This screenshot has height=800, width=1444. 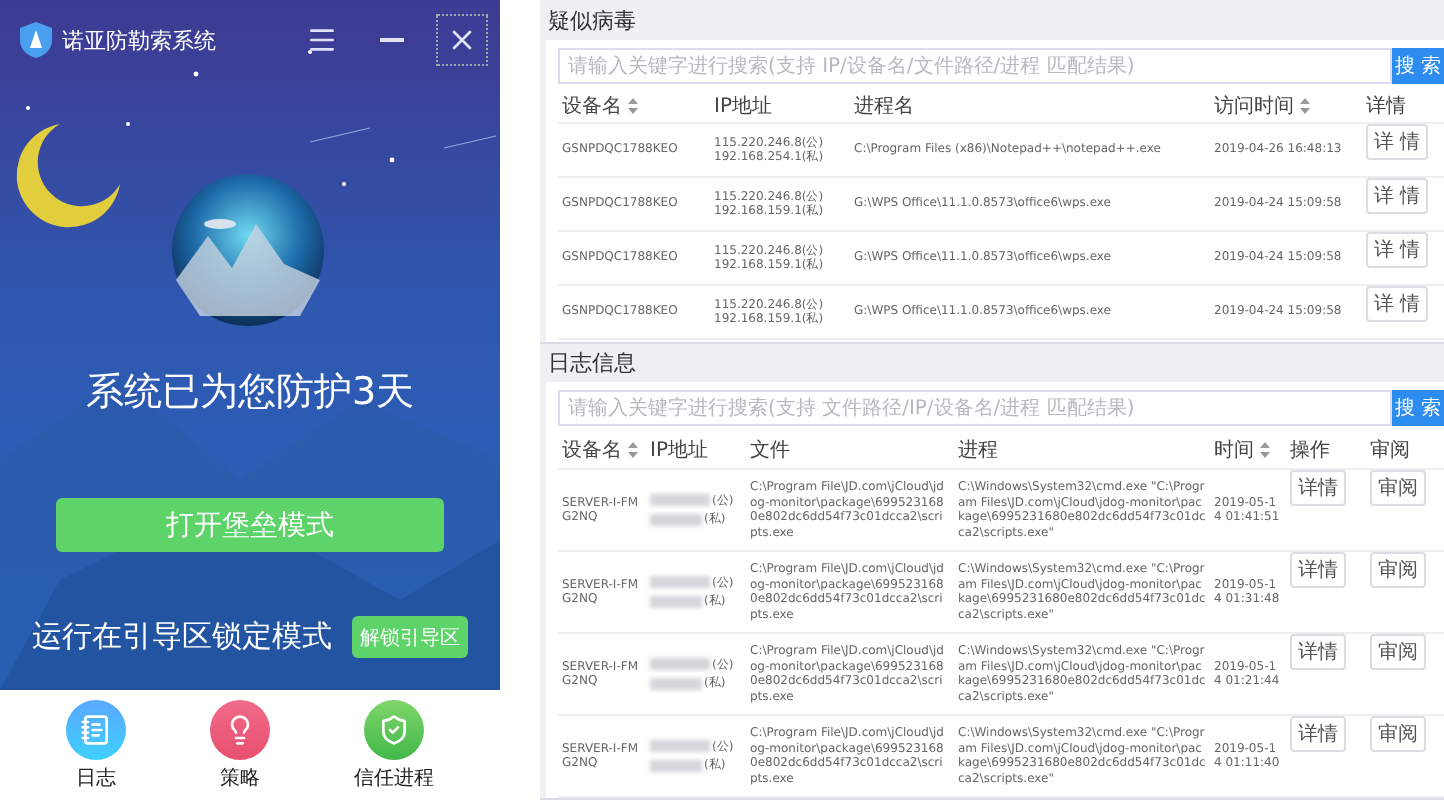 What do you see at coordinates (1254, 106) in the screenshot?
I see `column-header: 访问时间` at bounding box center [1254, 106].